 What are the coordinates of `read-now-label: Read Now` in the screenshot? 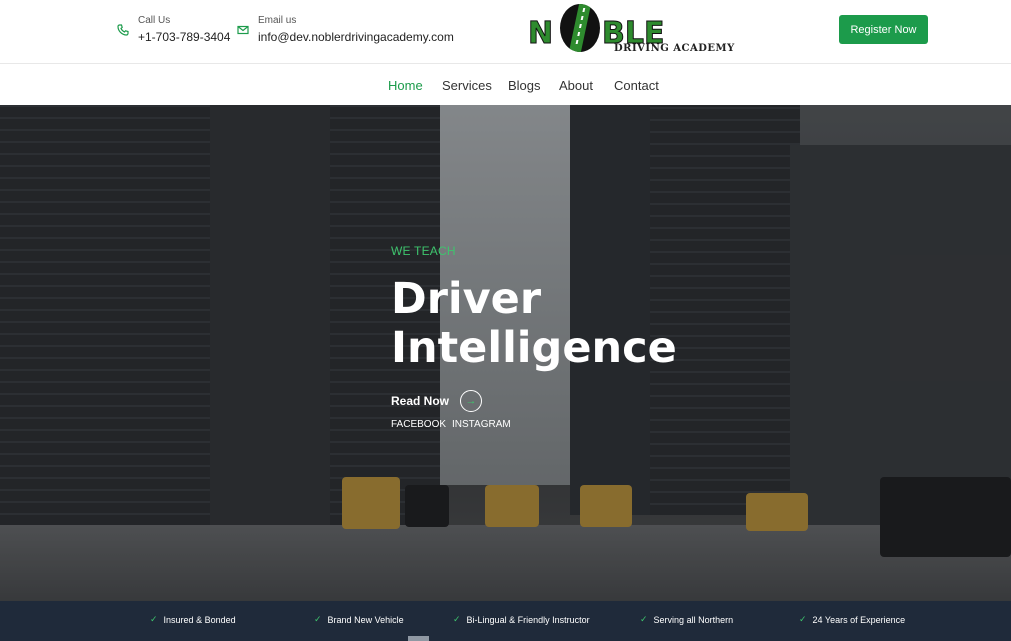 It's located at (420, 401).